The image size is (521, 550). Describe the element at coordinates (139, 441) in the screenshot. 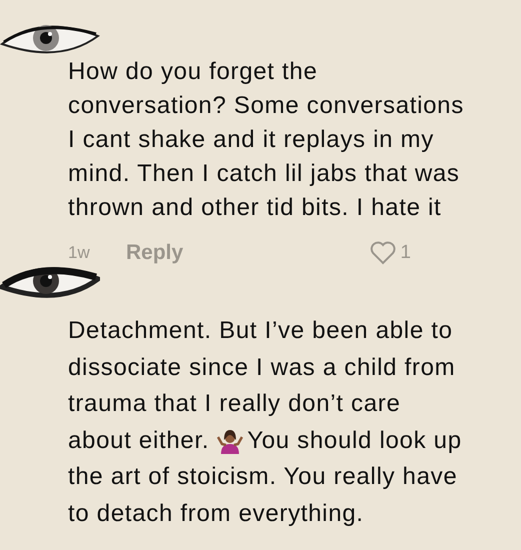

I see `comment-text: about either.` at that location.